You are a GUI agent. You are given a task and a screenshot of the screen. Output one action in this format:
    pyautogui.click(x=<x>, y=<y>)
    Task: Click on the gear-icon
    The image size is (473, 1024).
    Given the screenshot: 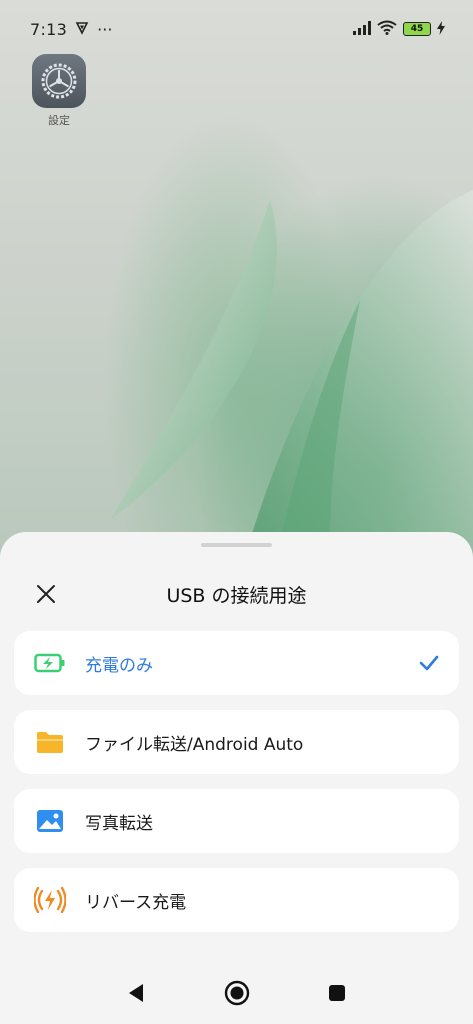 What is the action you would take?
    pyautogui.click(x=59, y=81)
    